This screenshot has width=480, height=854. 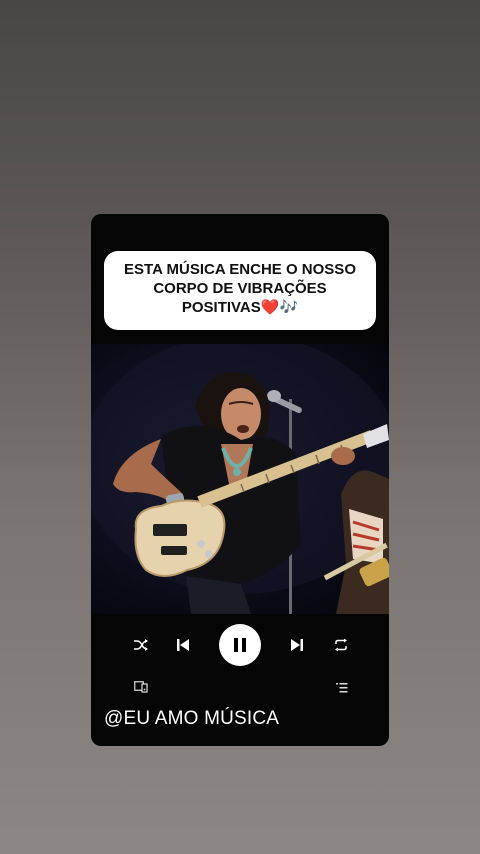 I want to click on repeat-icon, so click(x=341, y=645).